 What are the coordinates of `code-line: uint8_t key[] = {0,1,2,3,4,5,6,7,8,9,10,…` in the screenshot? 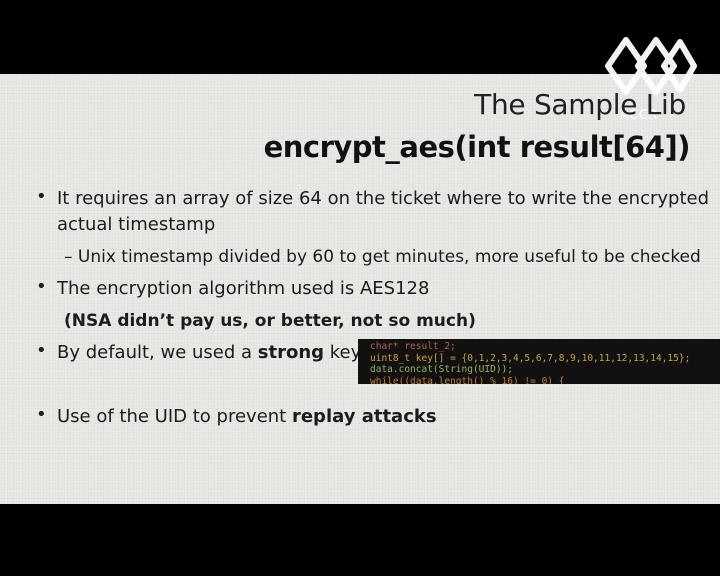 It's located at (530, 358).